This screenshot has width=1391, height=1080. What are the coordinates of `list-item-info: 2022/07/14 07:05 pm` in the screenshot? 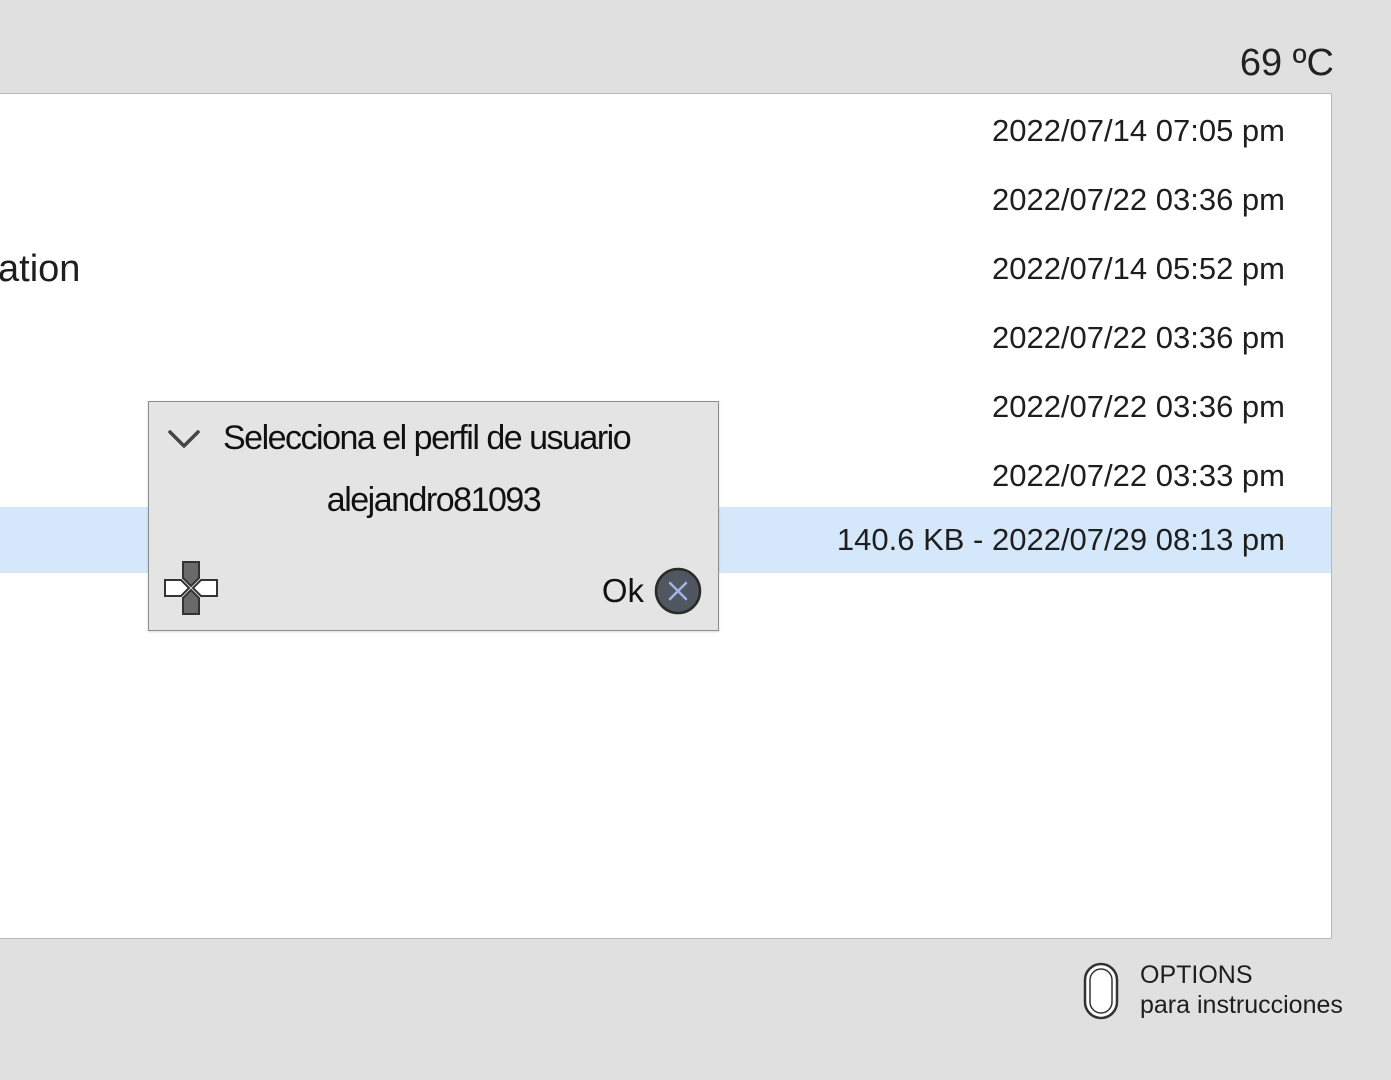 It's located at (1138, 130).